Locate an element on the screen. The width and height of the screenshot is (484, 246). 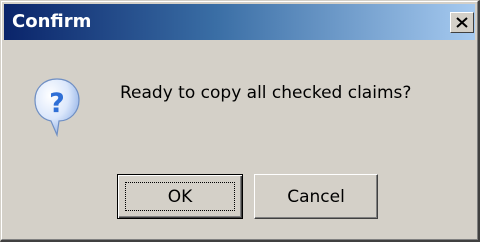
close-button is located at coordinates (462, 22).